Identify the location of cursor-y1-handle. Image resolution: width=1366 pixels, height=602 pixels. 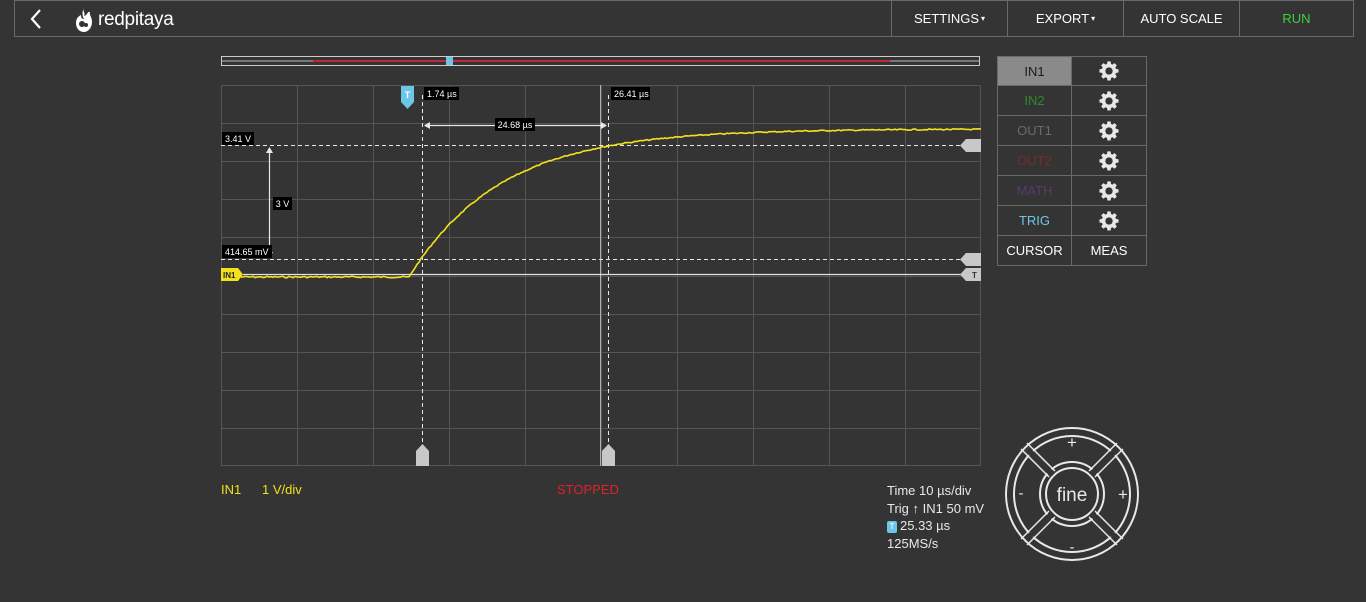
(970, 145).